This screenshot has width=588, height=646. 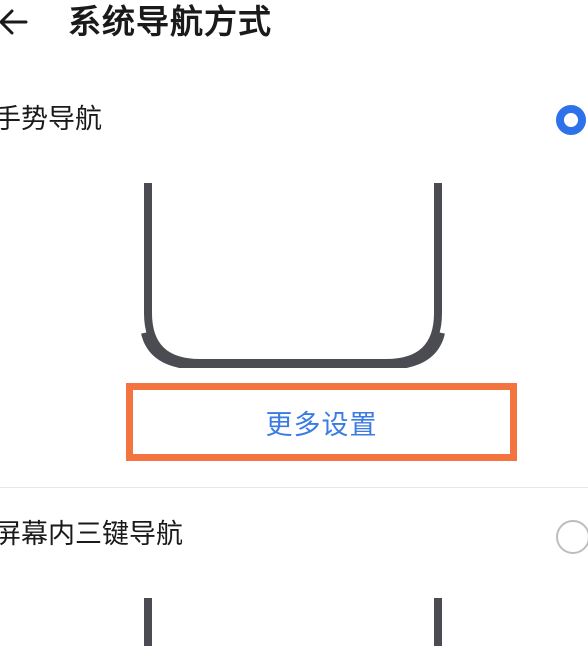 What do you see at coordinates (294, 540) in the screenshot?
I see `option-three-key-navigation: 屏幕内三键导航` at bounding box center [294, 540].